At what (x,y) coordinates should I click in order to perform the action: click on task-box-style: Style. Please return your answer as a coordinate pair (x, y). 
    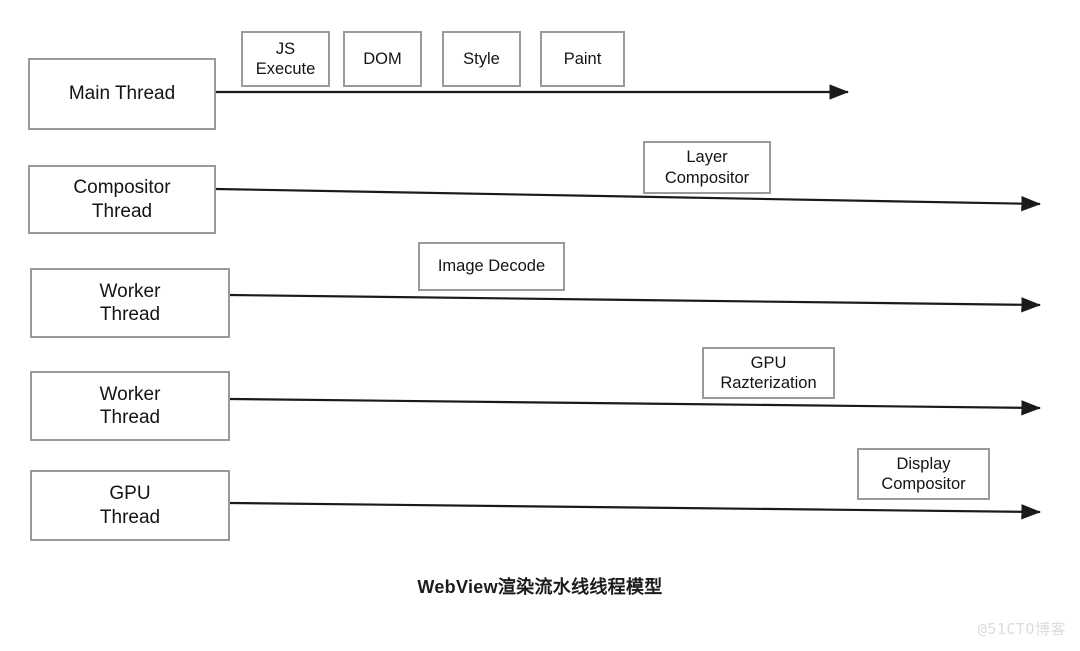
    Looking at the image, I should click on (481, 59).